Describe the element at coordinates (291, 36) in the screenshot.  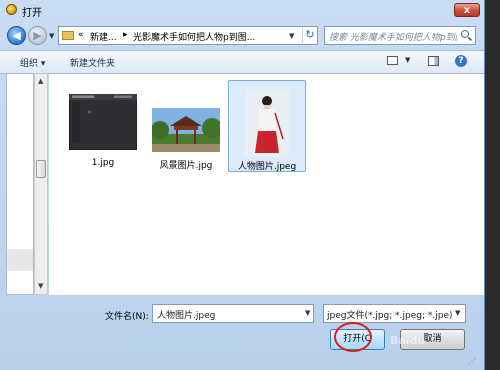
I see `address-dropdown-icon: ▼` at that location.